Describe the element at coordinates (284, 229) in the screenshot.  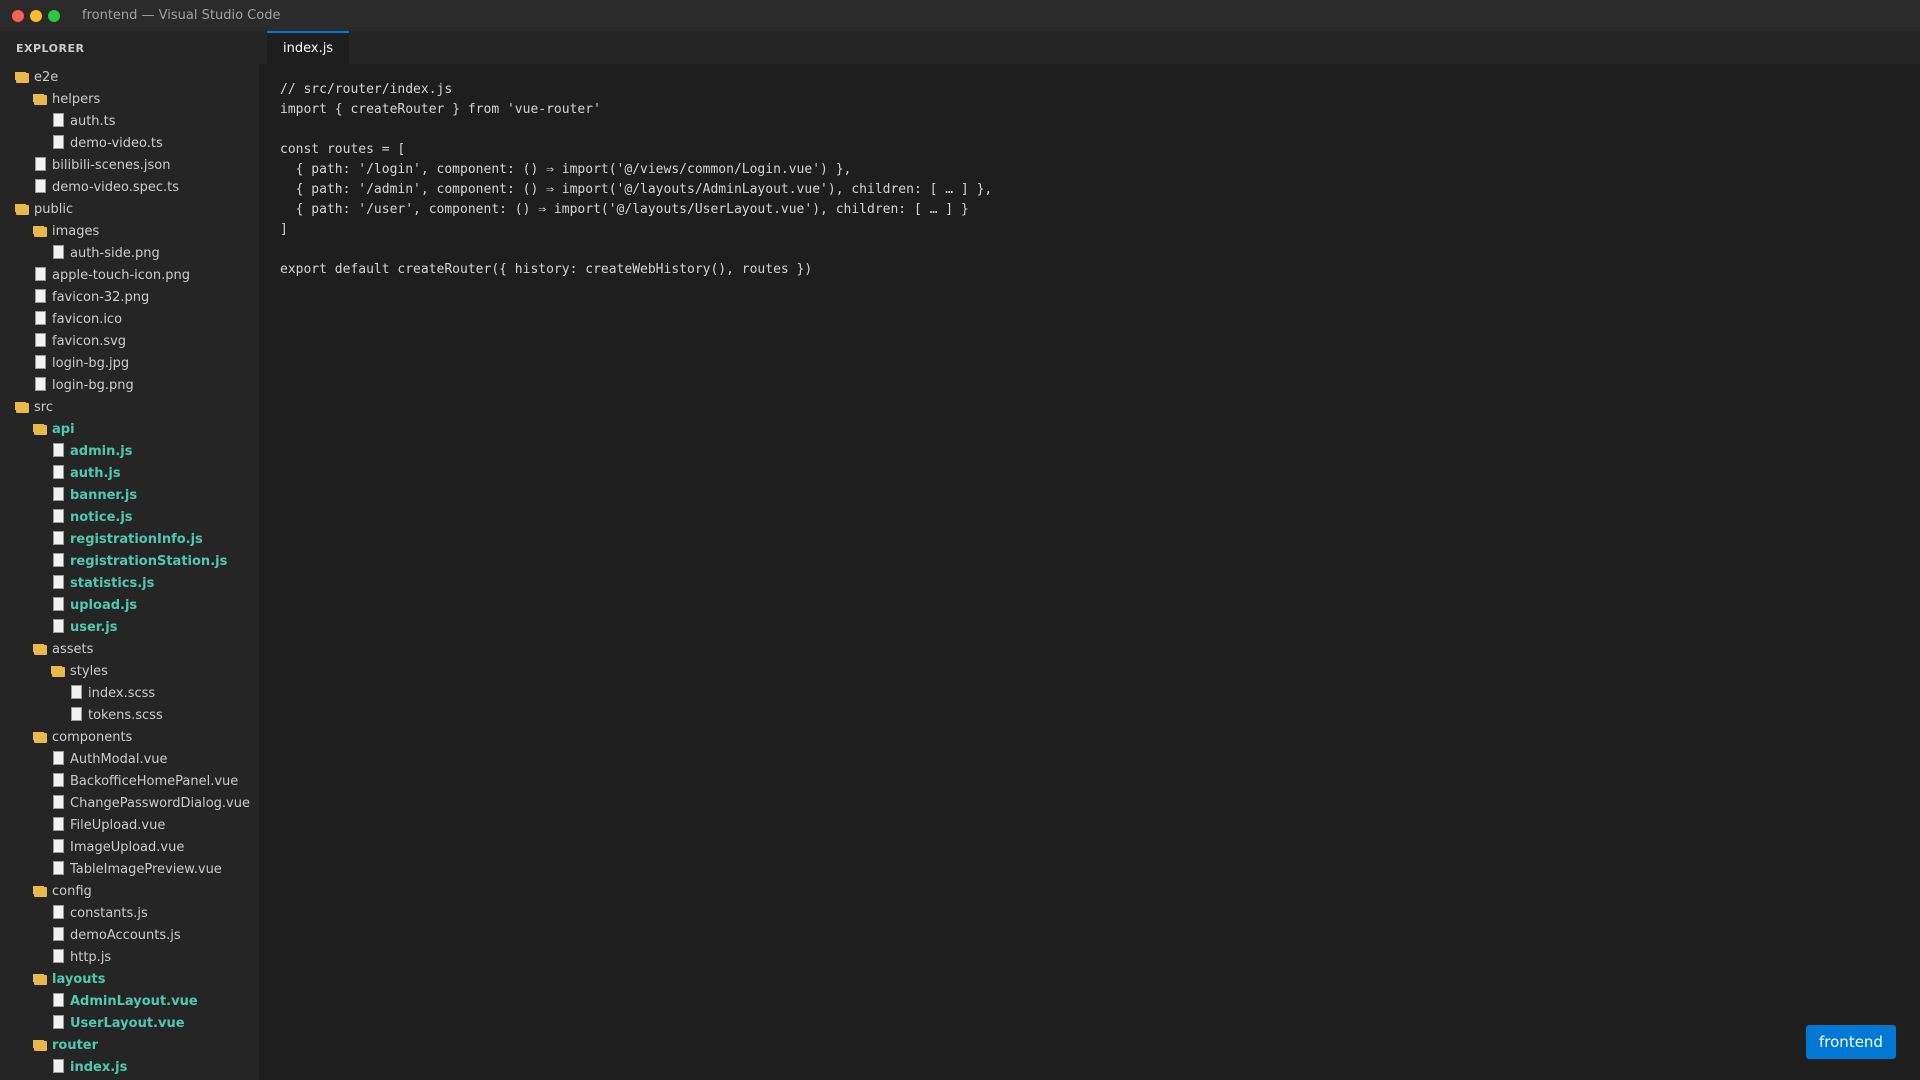
I see `code-line: ]` at that location.